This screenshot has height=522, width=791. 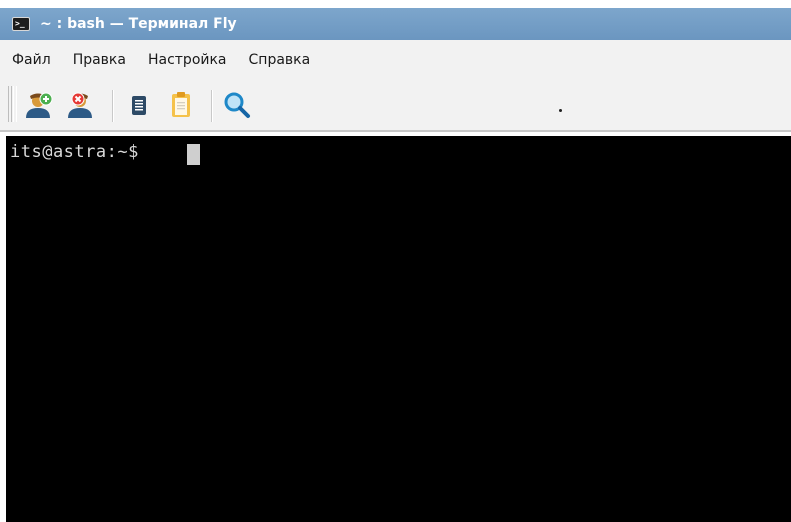 I want to click on terminal-app-icon: >_, so click(x=21, y=24).